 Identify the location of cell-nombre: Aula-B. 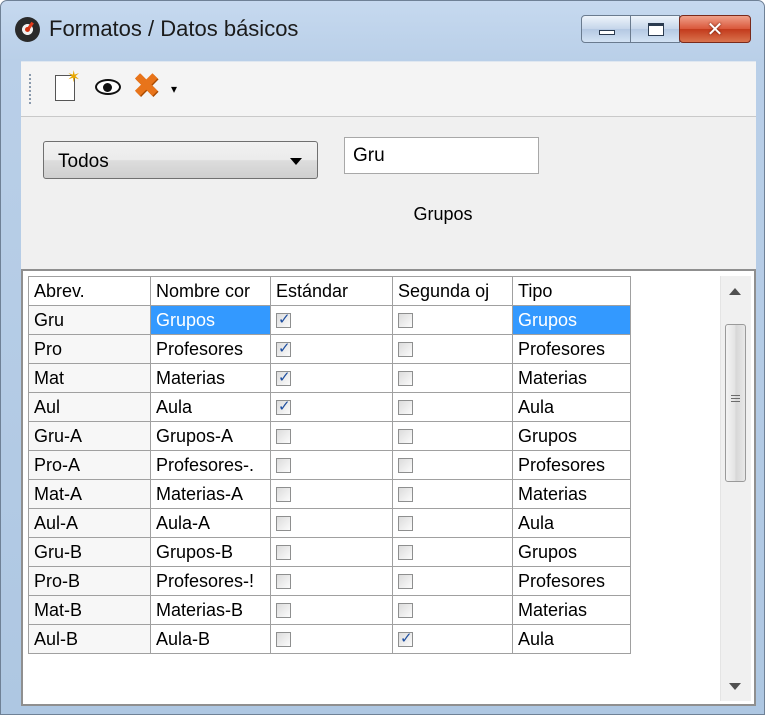
(210, 639).